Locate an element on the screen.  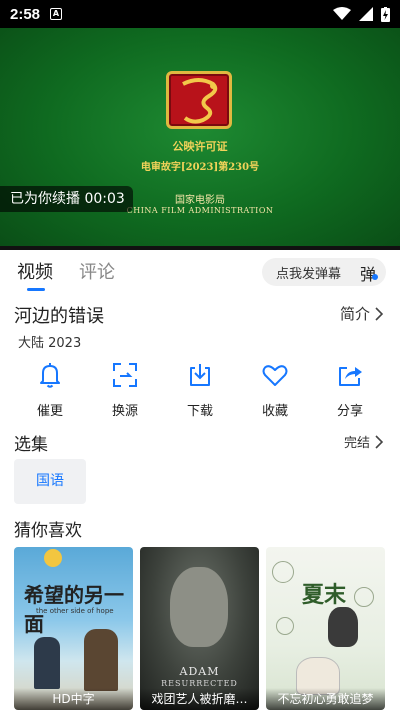
favorite-button: 收藏 is located at coordinates (275, 390).